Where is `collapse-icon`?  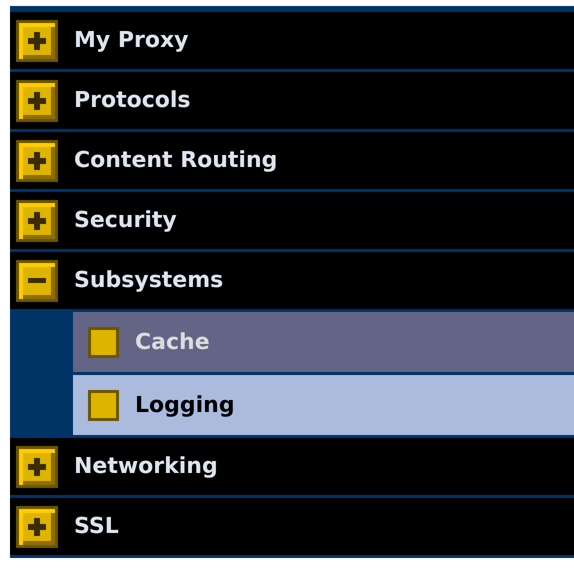
collapse-icon is located at coordinates (37, 281).